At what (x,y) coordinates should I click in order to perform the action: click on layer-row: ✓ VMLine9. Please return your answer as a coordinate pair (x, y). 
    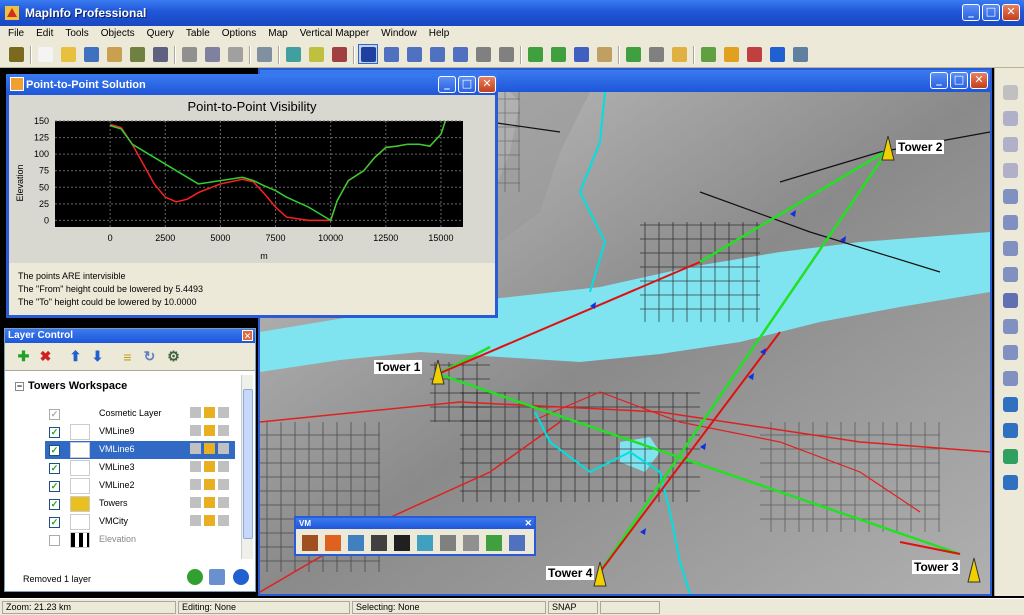
    Looking at the image, I should click on (140, 432).